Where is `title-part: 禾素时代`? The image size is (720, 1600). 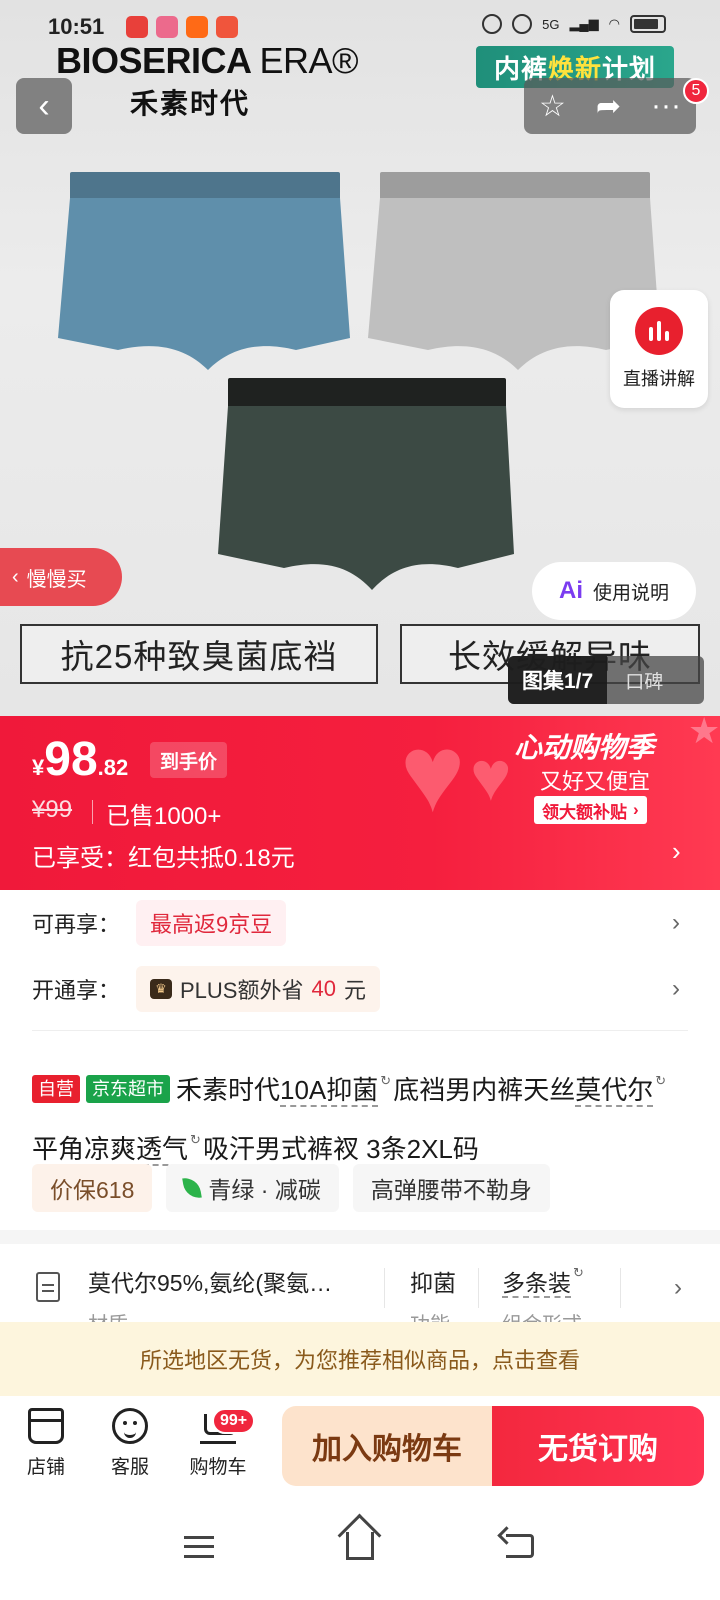 title-part: 禾素时代 is located at coordinates (228, 1090).